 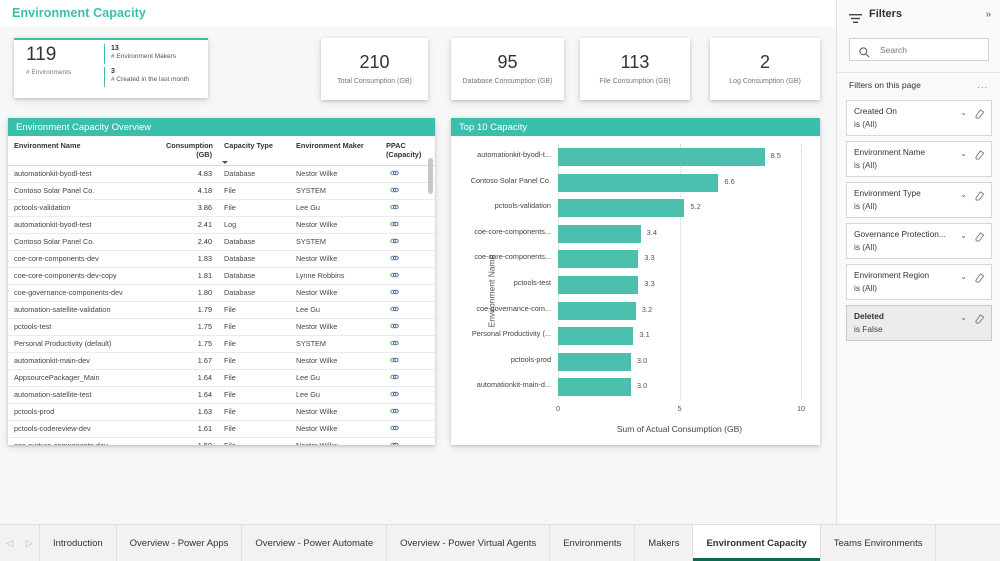 I want to click on chart-bar-row: automationkit-main-d... 3.0, so click(x=639, y=387).